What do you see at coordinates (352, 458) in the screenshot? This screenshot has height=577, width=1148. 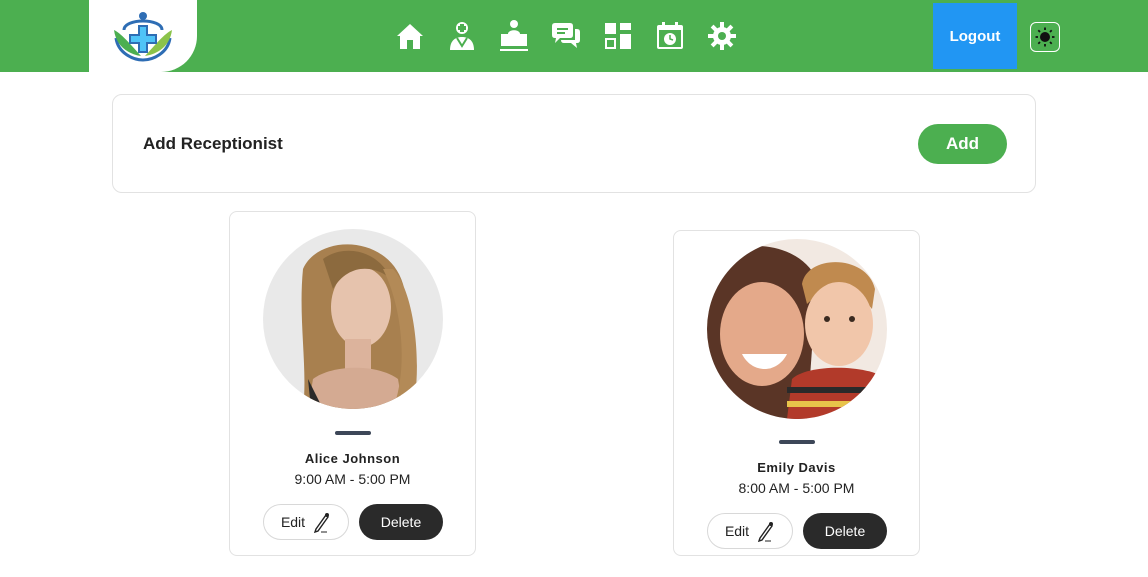 I see `receptionist-name: Alice Johnson` at bounding box center [352, 458].